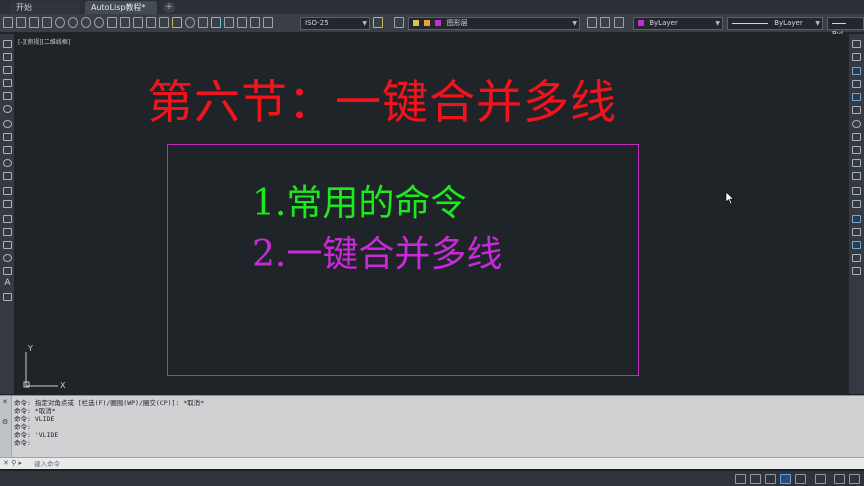  I want to click on color-select: ByLayer ▼, so click(678, 23).